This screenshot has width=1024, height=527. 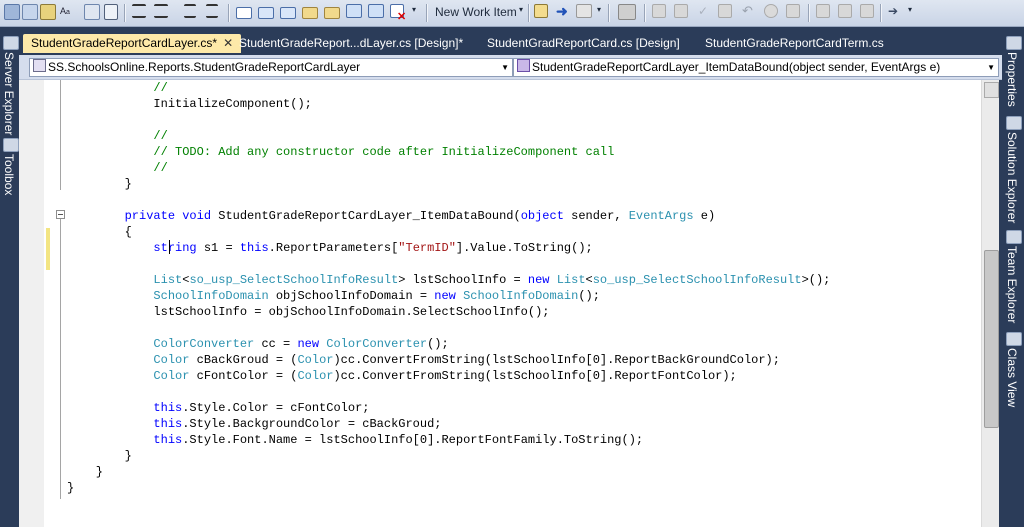 What do you see at coordinates (476, 12) in the screenshot?
I see `new-work-item-button: New Work Item` at bounding box center [476, 12].